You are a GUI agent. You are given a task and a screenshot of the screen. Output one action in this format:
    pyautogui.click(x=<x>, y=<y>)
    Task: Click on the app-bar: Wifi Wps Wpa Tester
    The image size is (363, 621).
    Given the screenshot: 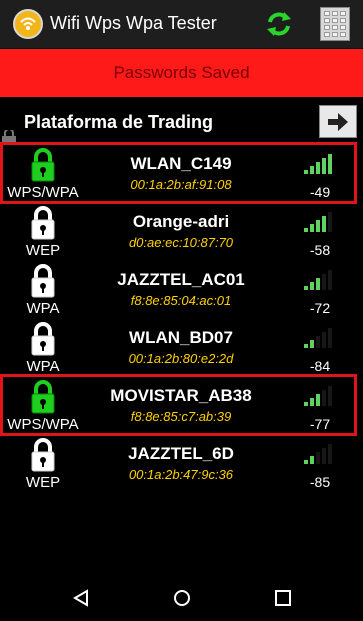 What is the action you would take?
    pyautogui.click(x=181, y=24)
    